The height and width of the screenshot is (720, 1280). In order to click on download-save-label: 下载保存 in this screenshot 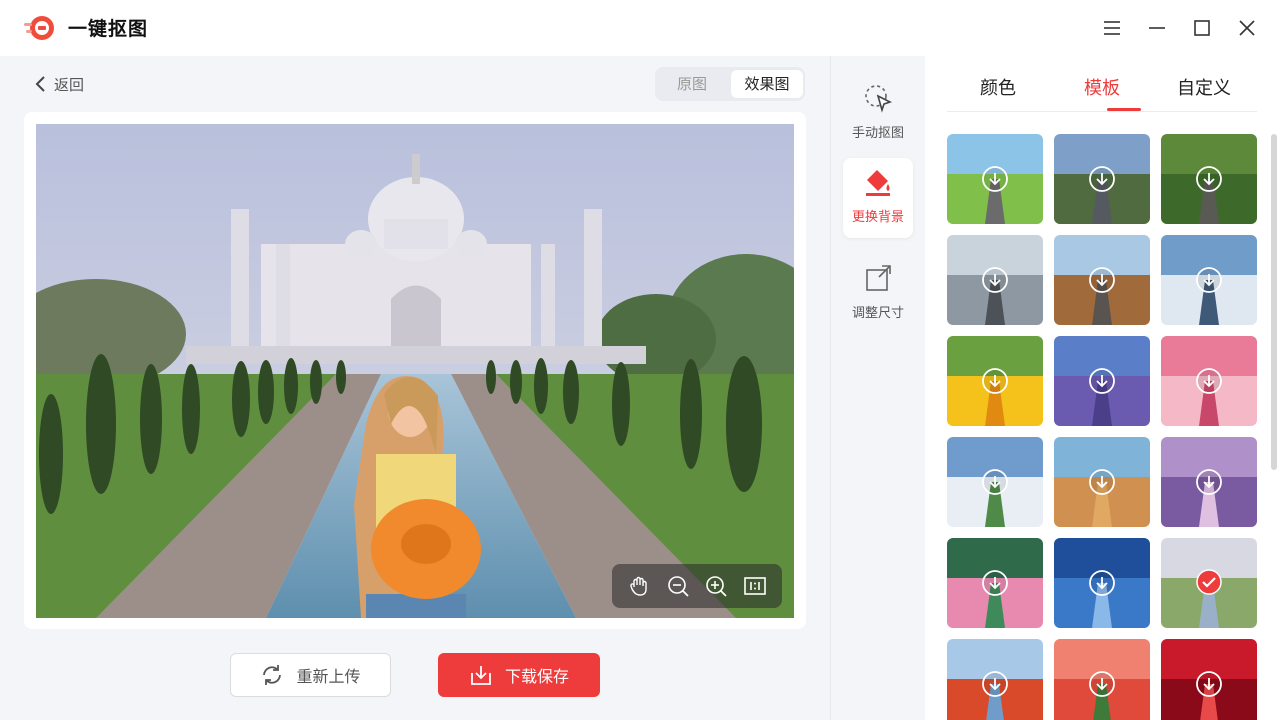, I will do `click(536, 676)`.